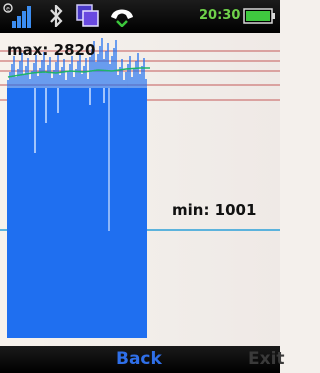 The width and height of the screenshot is (320, 373). I want to click on signal-strength-icon, so click(21, 17).